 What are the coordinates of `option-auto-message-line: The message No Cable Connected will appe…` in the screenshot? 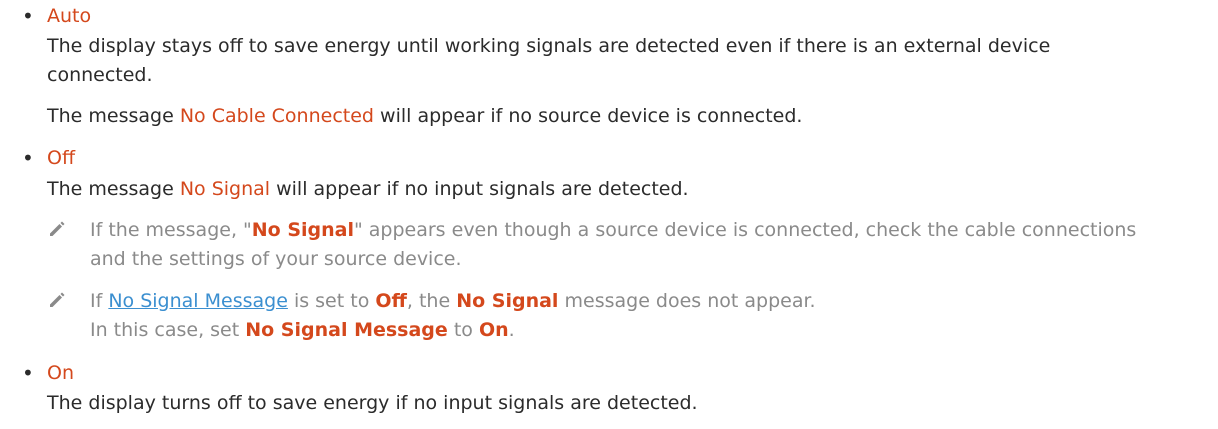 It's located at (424, 116).